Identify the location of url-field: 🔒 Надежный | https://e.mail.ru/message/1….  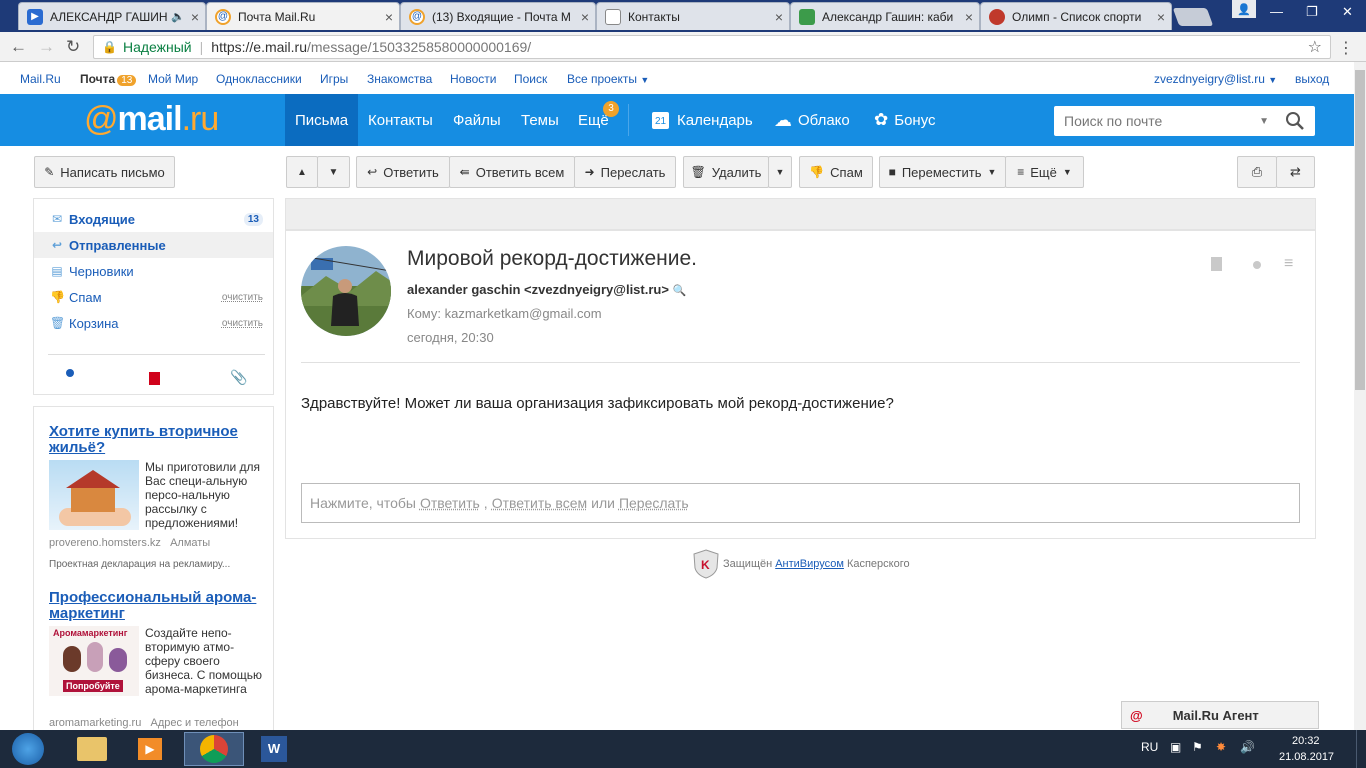
(712, 47).